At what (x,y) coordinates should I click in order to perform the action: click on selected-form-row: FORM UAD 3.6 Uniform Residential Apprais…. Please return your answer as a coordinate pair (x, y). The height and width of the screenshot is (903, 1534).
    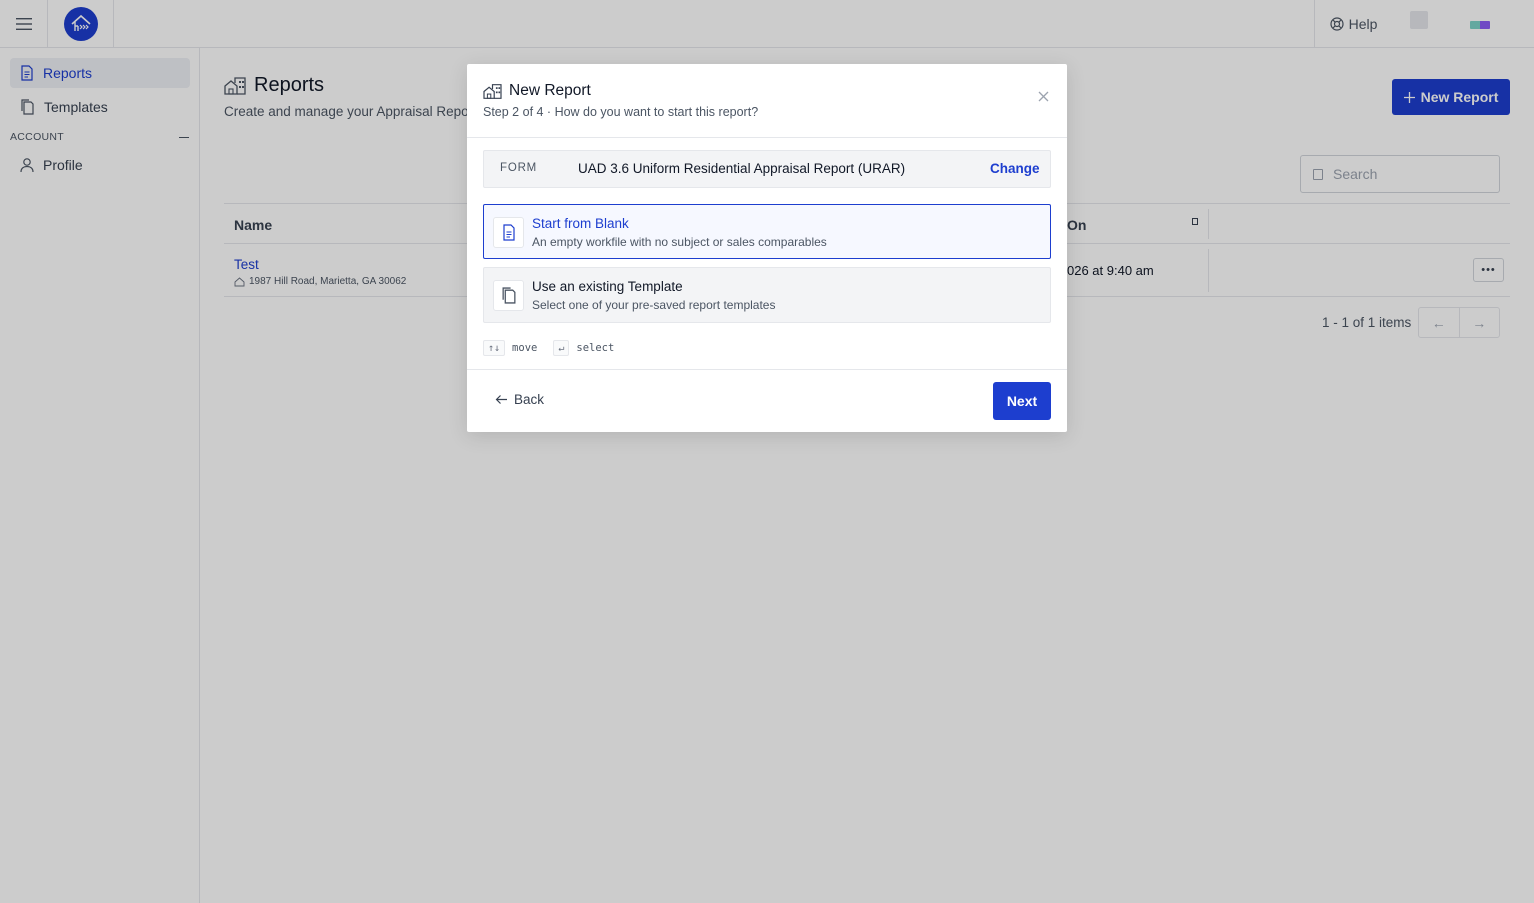
    Looking at the image, I should click on (767, 169).